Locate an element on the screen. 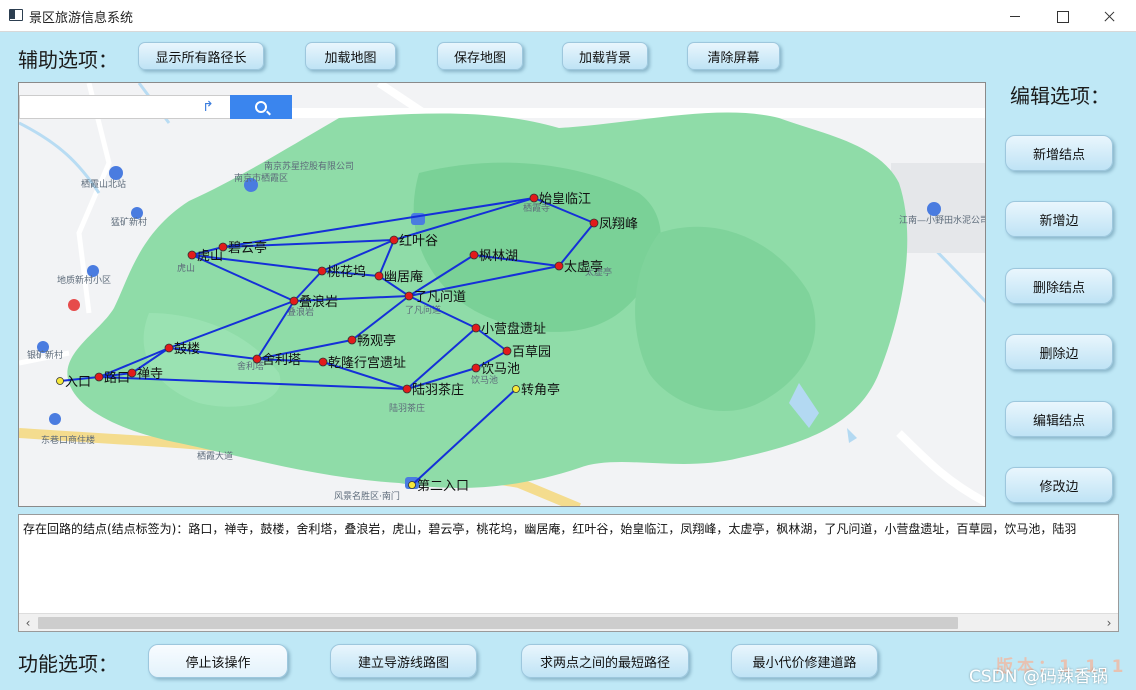 The width and height of the screenshot is (1136, 690). graph-node-taohuawu is located at coordinates (322, 271).